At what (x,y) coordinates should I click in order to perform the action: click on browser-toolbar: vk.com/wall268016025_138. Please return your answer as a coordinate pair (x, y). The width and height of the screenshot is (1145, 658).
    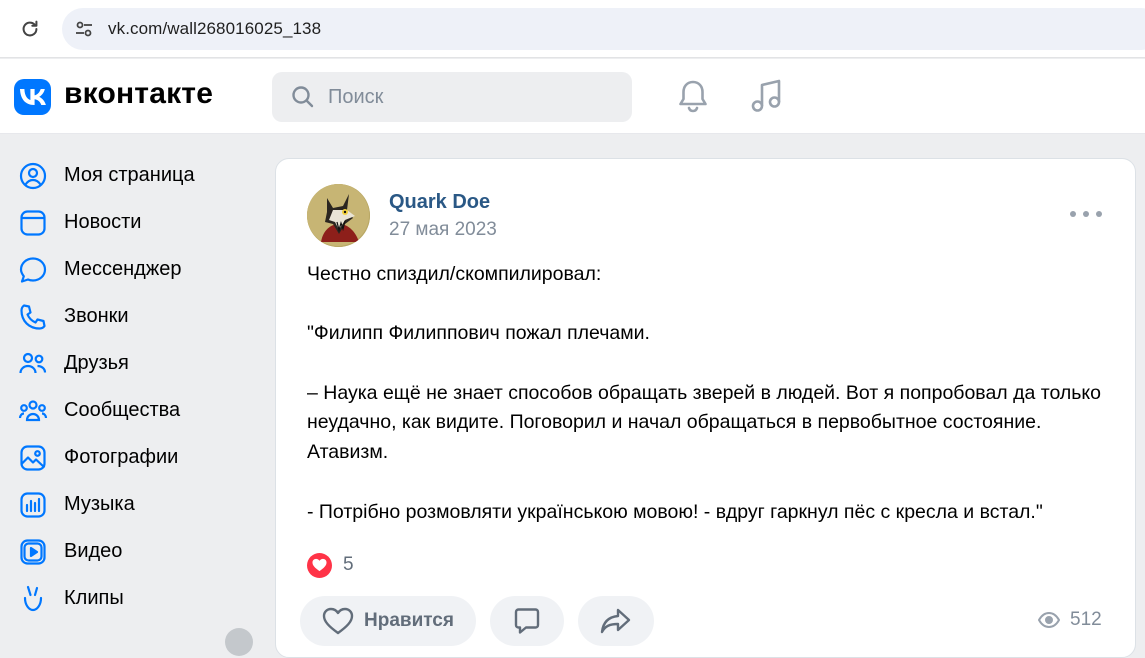
    Looking at the image, I should click on (572, 29).